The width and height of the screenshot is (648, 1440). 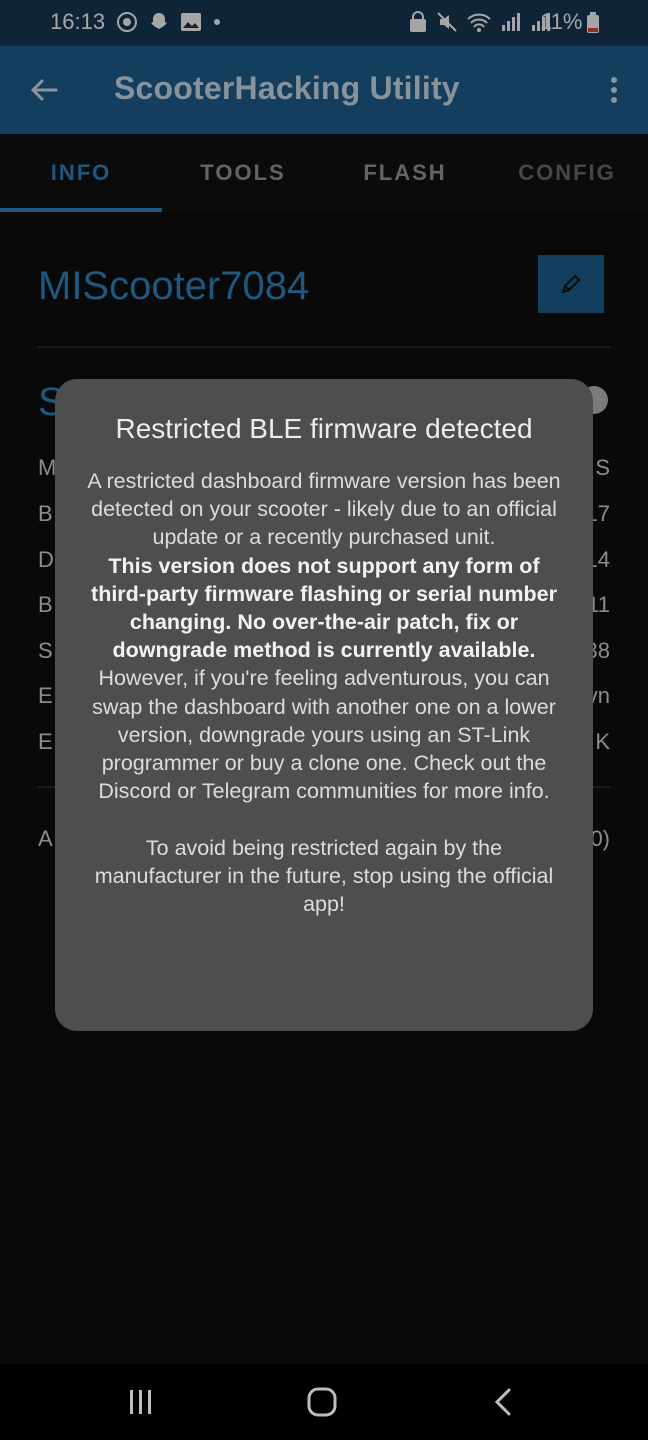 I want to click on back-icon, so click(x=504, y=1402).